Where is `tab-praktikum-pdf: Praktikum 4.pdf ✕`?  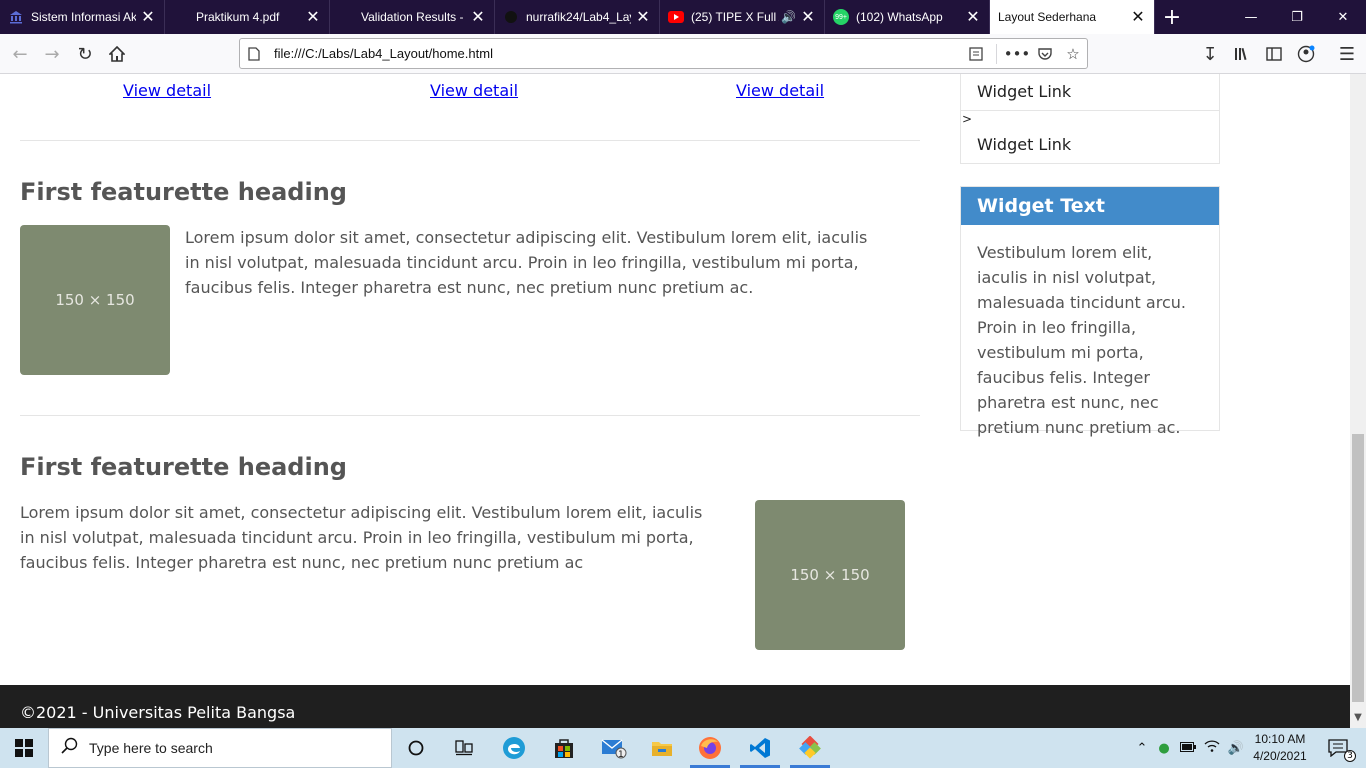 tab-praktikum-pdf: Praktikum 4.pdf ✕ is located at coordinates (247, 17).